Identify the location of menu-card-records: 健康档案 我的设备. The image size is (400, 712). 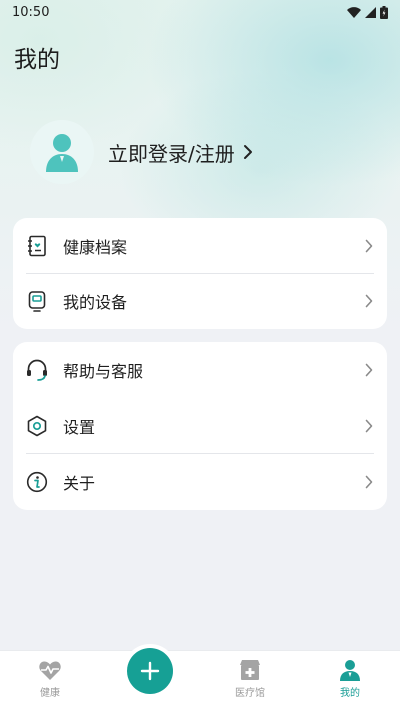
(200, 273).